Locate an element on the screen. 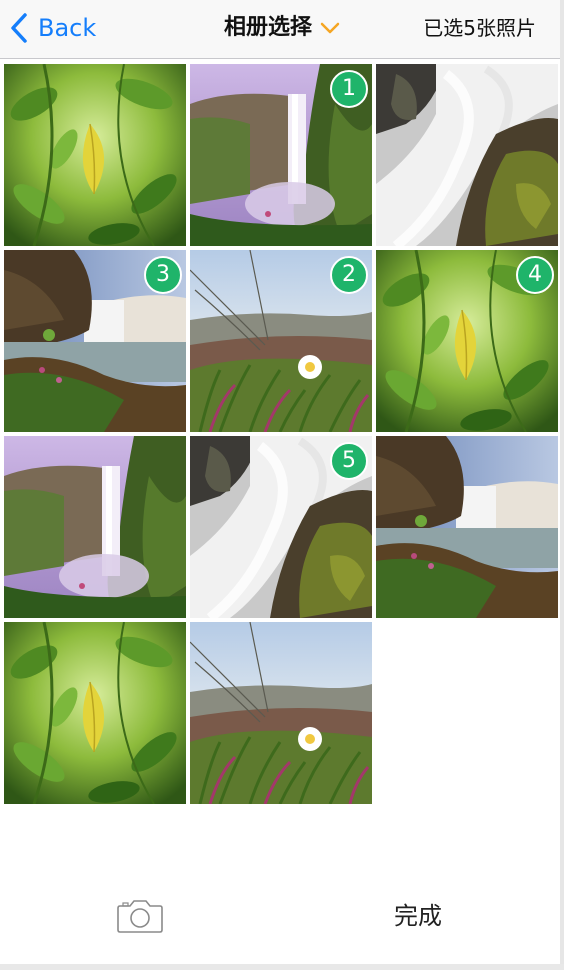 This screenshot has height=970, width=564. photo-thumbnail: 1 is located at coordinates (281, 155).